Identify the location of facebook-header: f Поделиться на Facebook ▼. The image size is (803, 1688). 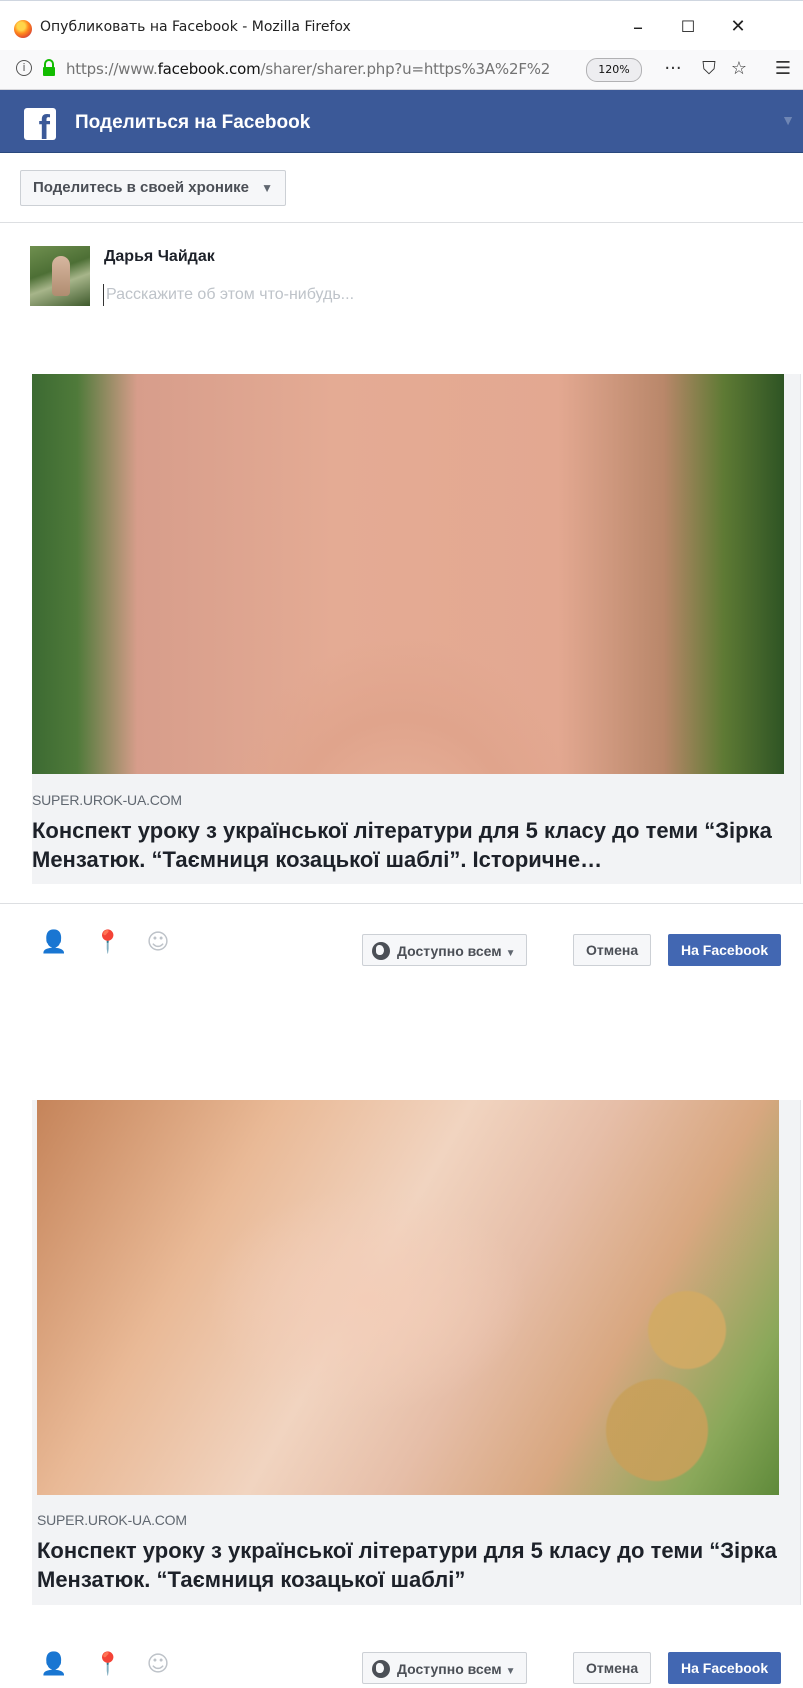
(401, 121).